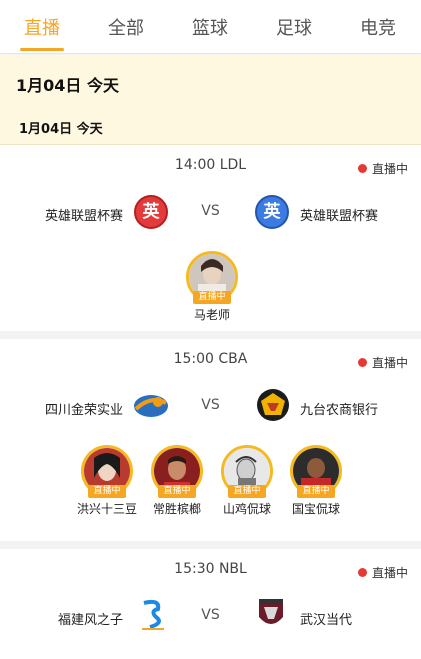 This screenshot has width=421, height=659. I want to click on away-team-name: 九台农商银行, so click(339, 410).